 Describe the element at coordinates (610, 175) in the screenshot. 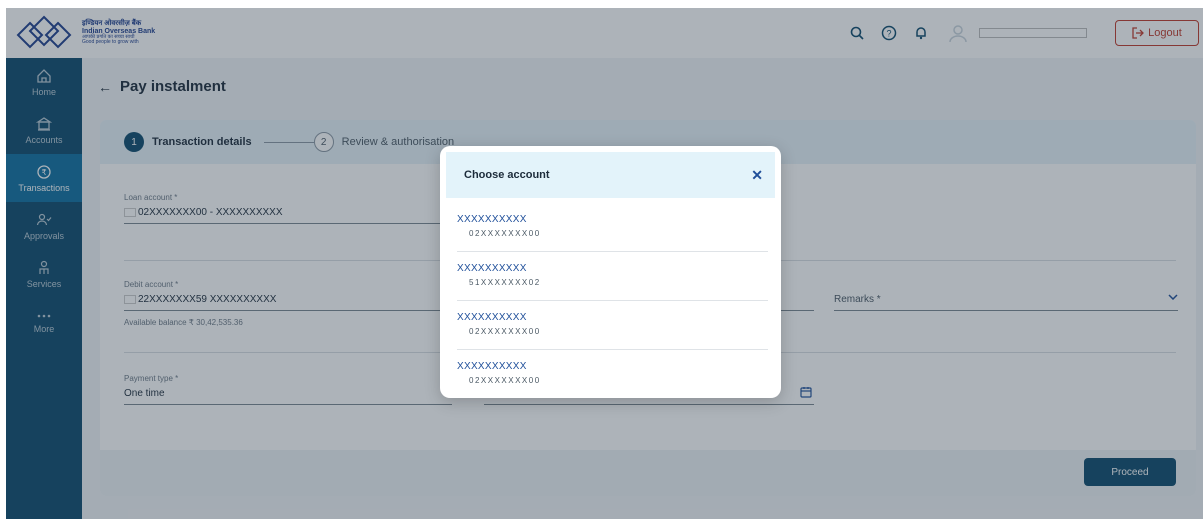

I see `modal-header: Choose account ✕` at that location.